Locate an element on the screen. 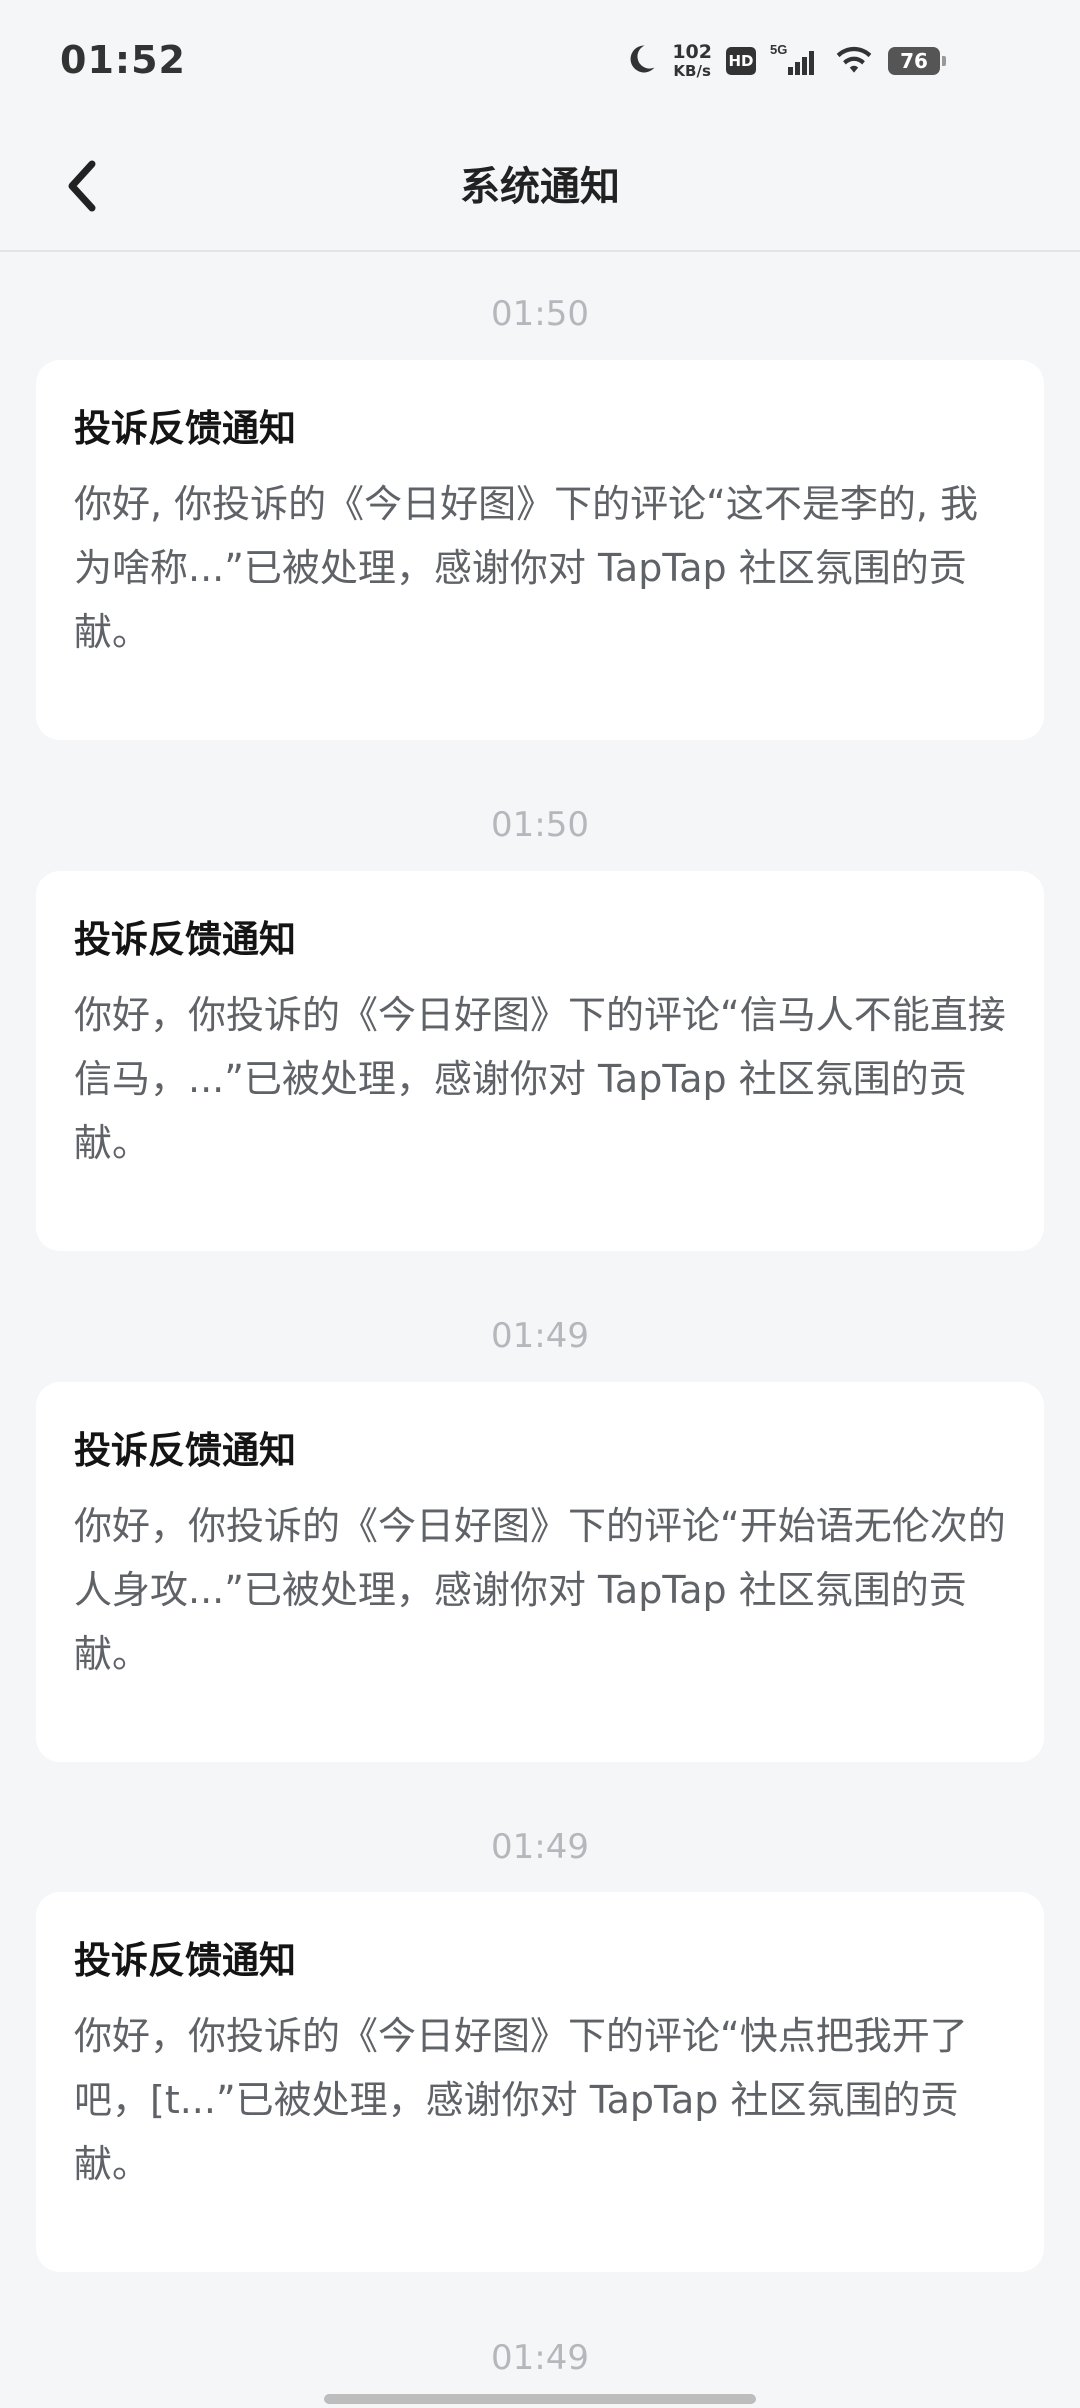  page-title: 系统通知 is located at coordinates (540, 187).